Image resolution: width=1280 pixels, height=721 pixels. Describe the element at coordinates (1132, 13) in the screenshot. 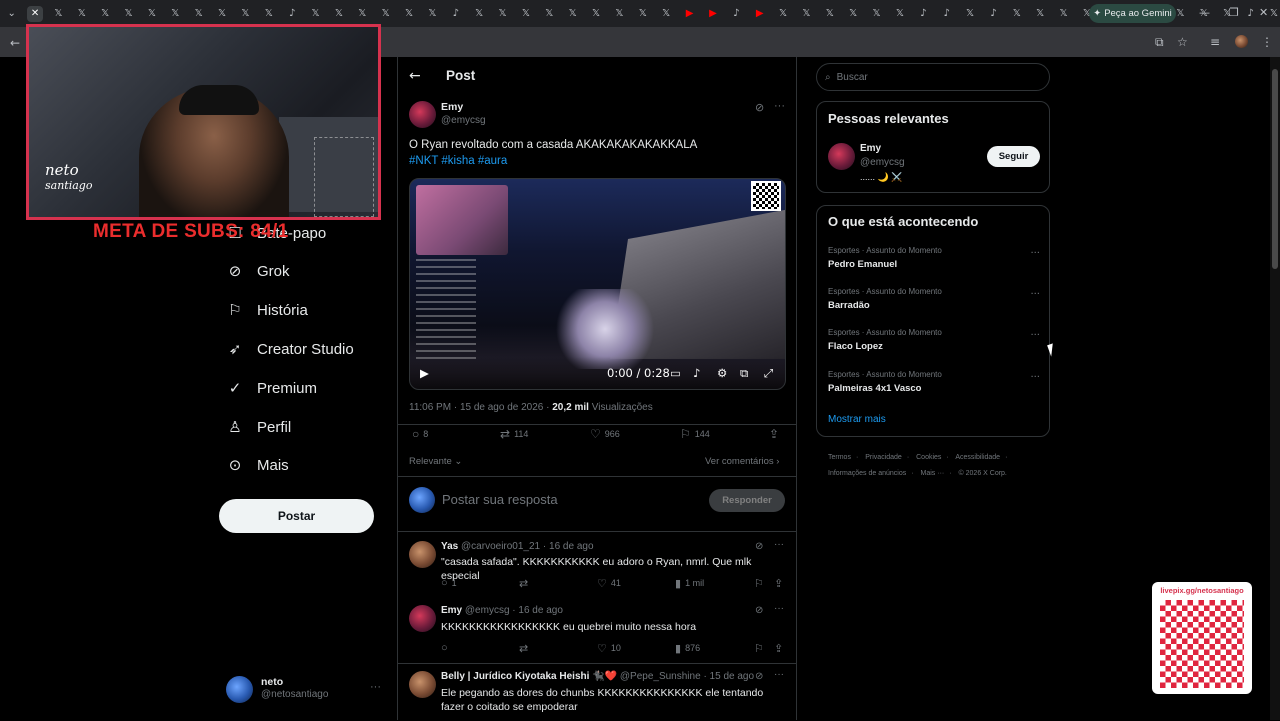

I see `gemini-button: ✦ Peça ao Gemini` at that location.